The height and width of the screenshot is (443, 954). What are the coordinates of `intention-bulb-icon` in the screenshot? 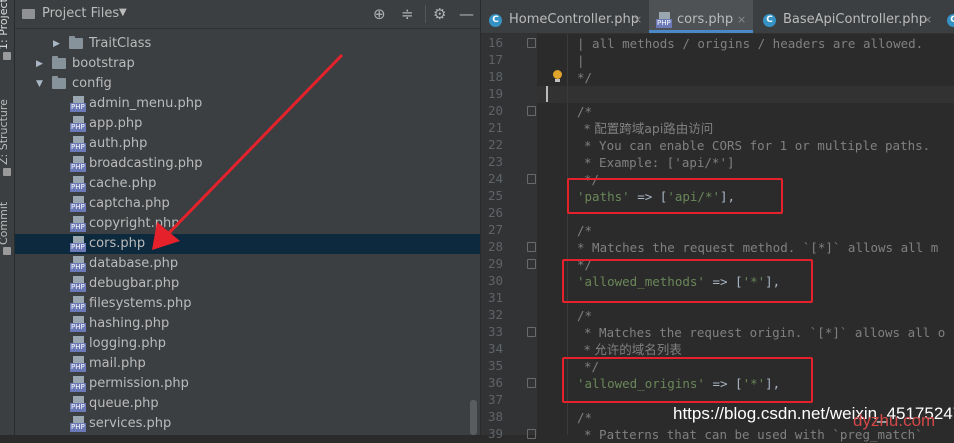 It's located at (557, 76).